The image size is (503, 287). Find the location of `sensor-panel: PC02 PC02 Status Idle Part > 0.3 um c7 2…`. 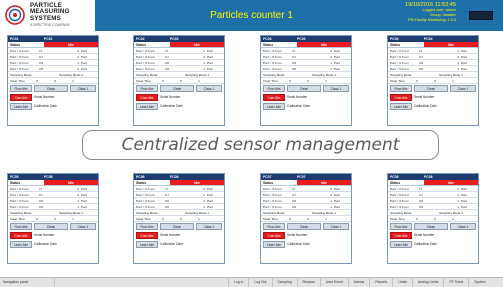

sensor-panel: PC02 PC02 Status Idle Part > 0.3 um c7 2… is located at coordinates (179, 80).